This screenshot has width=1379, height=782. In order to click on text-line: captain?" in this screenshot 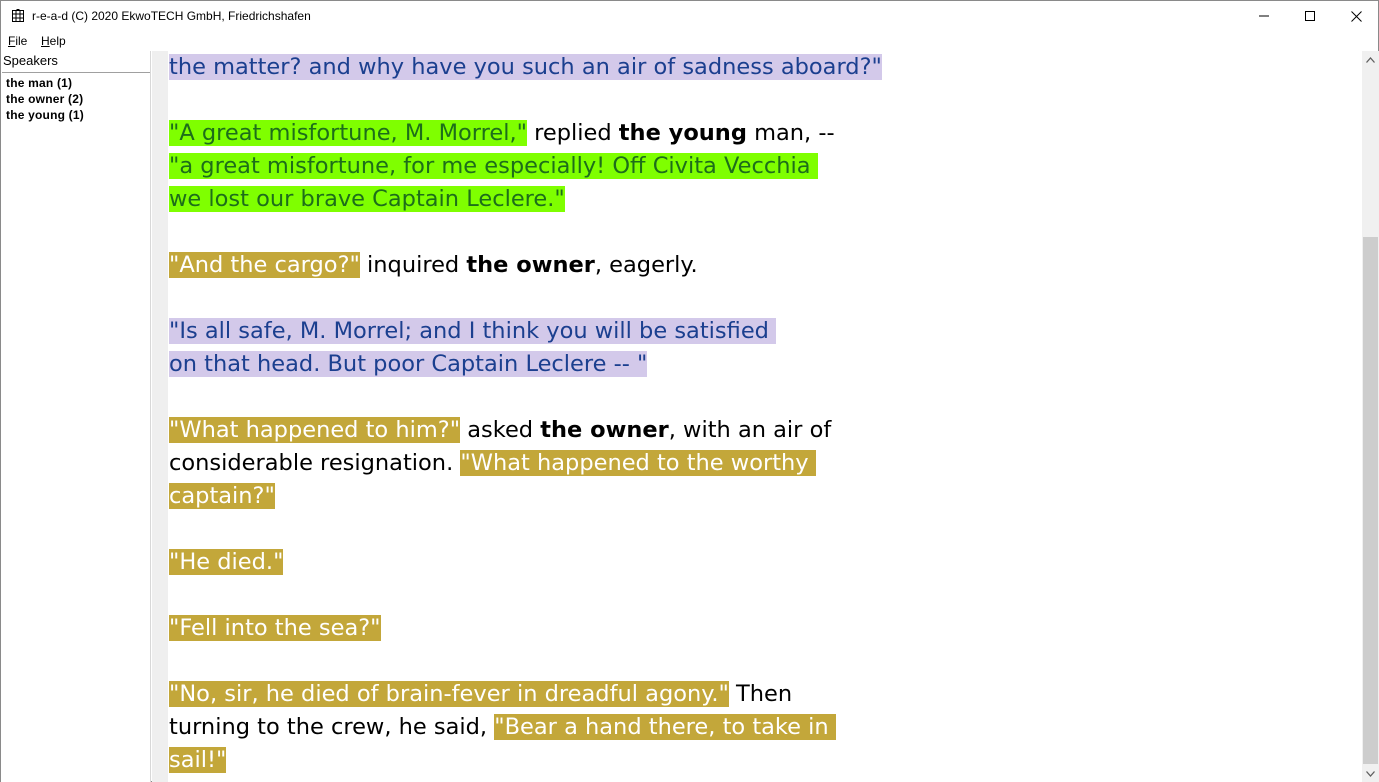, I will do `click(669, 496)`.